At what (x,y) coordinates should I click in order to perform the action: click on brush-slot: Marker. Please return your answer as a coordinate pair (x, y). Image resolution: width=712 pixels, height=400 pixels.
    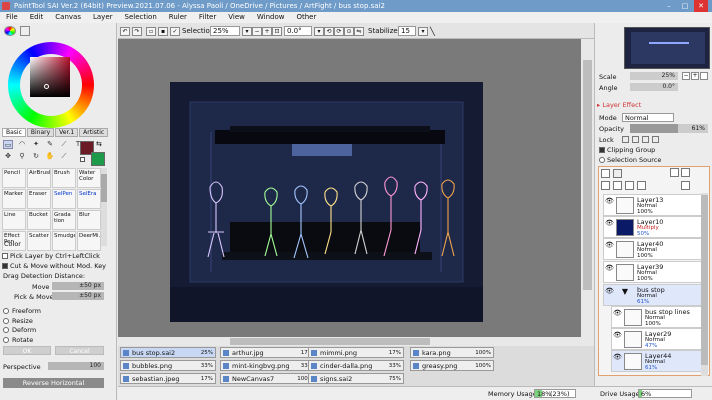
    Looking at the image, I should click on (14, 199).